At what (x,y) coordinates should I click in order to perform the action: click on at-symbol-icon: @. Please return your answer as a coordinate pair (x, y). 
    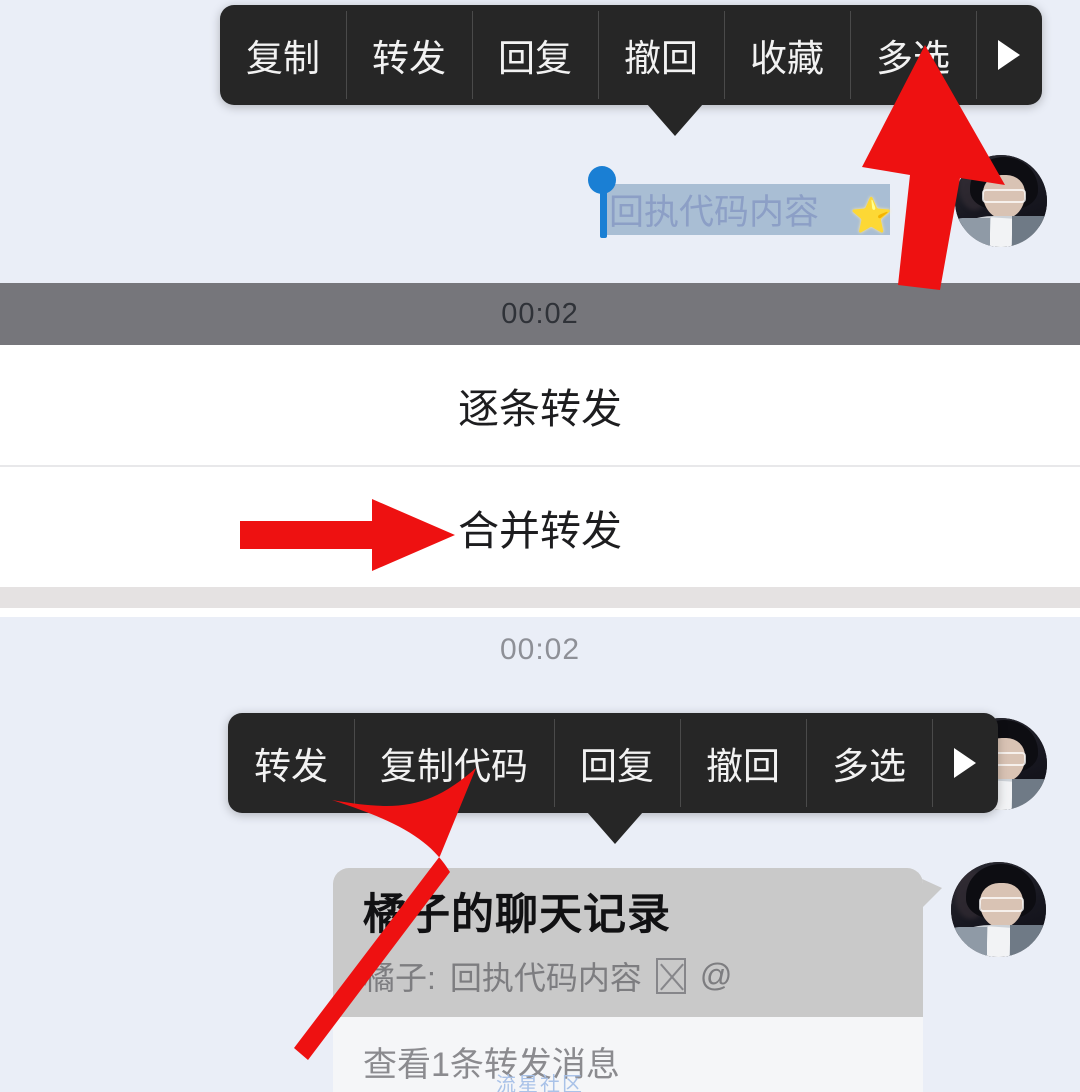
    Looking at the image, I should click on (716, 975).